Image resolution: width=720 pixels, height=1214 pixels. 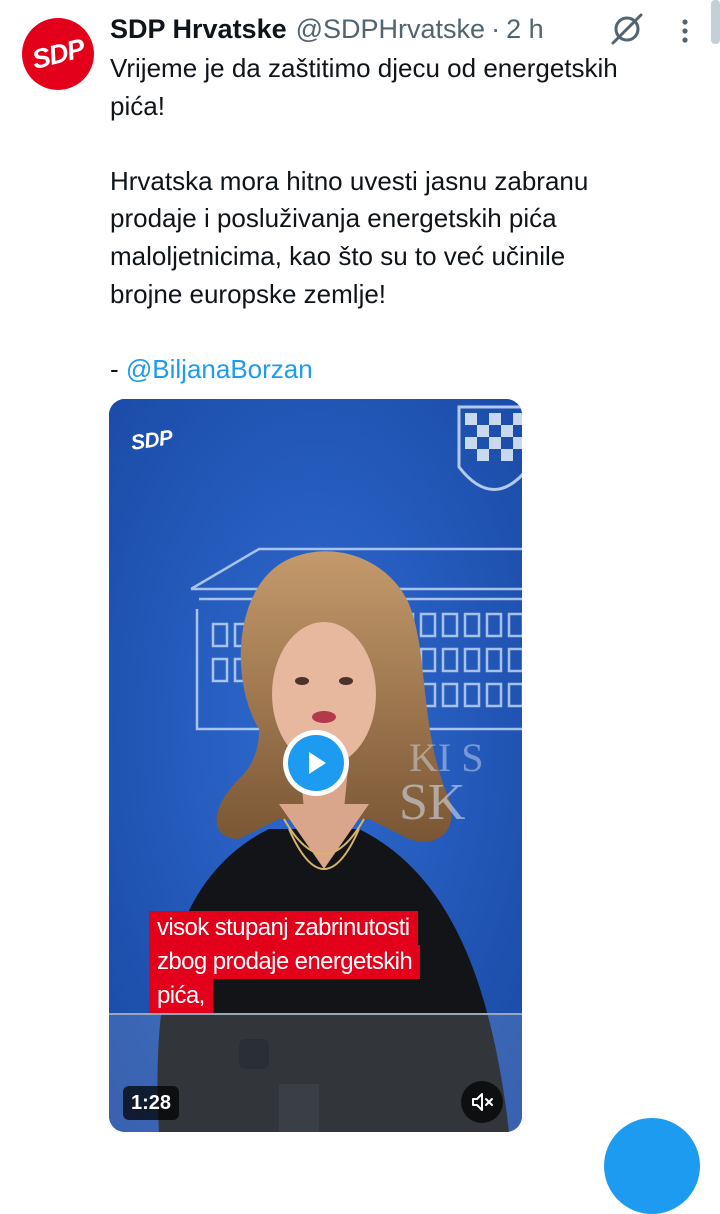 What do you see at coordinates (198, 29) in the screenshot?
I see `display-name: SDP Hrvatske` at bounding box center [198, 29].